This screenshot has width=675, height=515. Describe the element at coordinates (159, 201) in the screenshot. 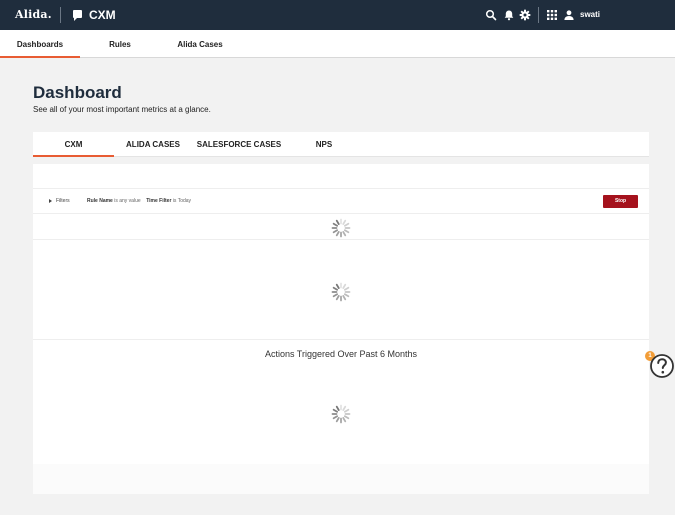

I see `filter-time-label: Time Filter` at that location.